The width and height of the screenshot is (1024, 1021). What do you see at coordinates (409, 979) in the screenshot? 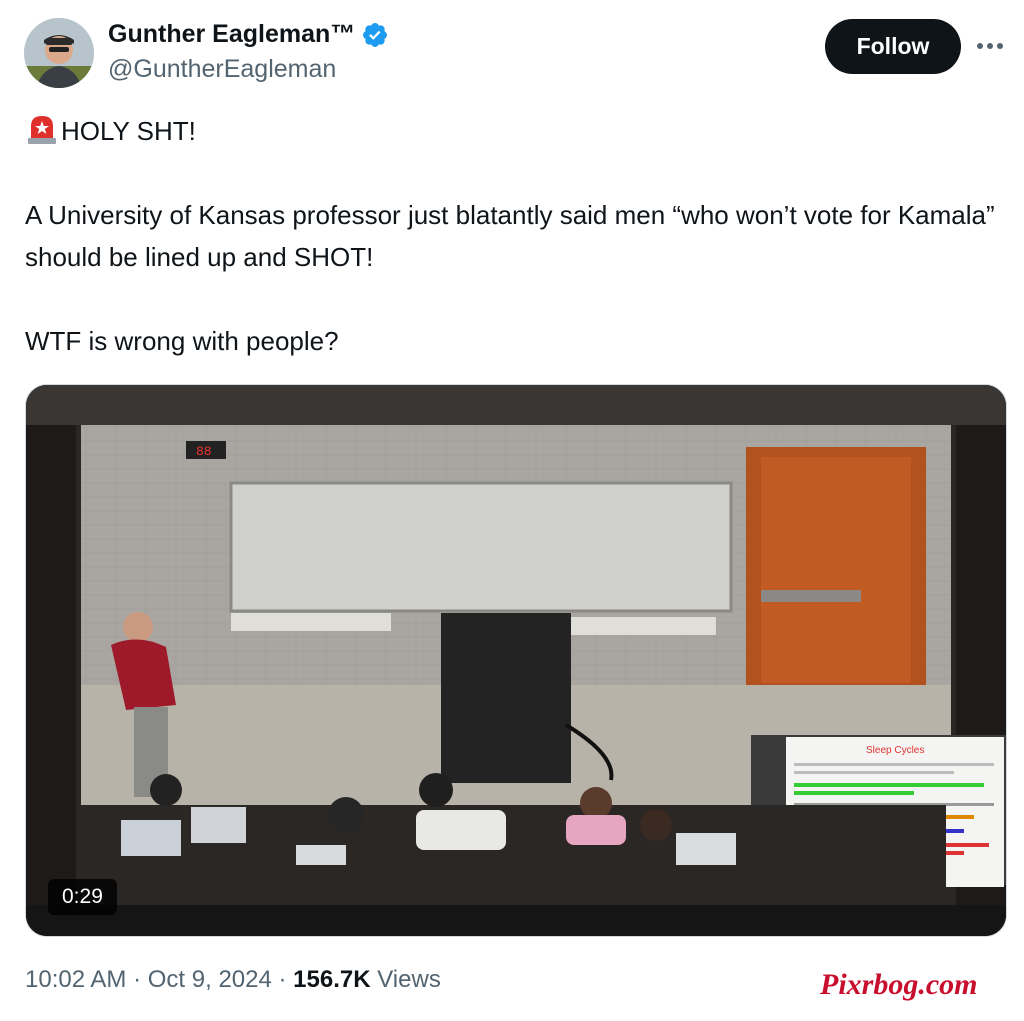
I see `views-label: Views` at bounding box center [409, 979].